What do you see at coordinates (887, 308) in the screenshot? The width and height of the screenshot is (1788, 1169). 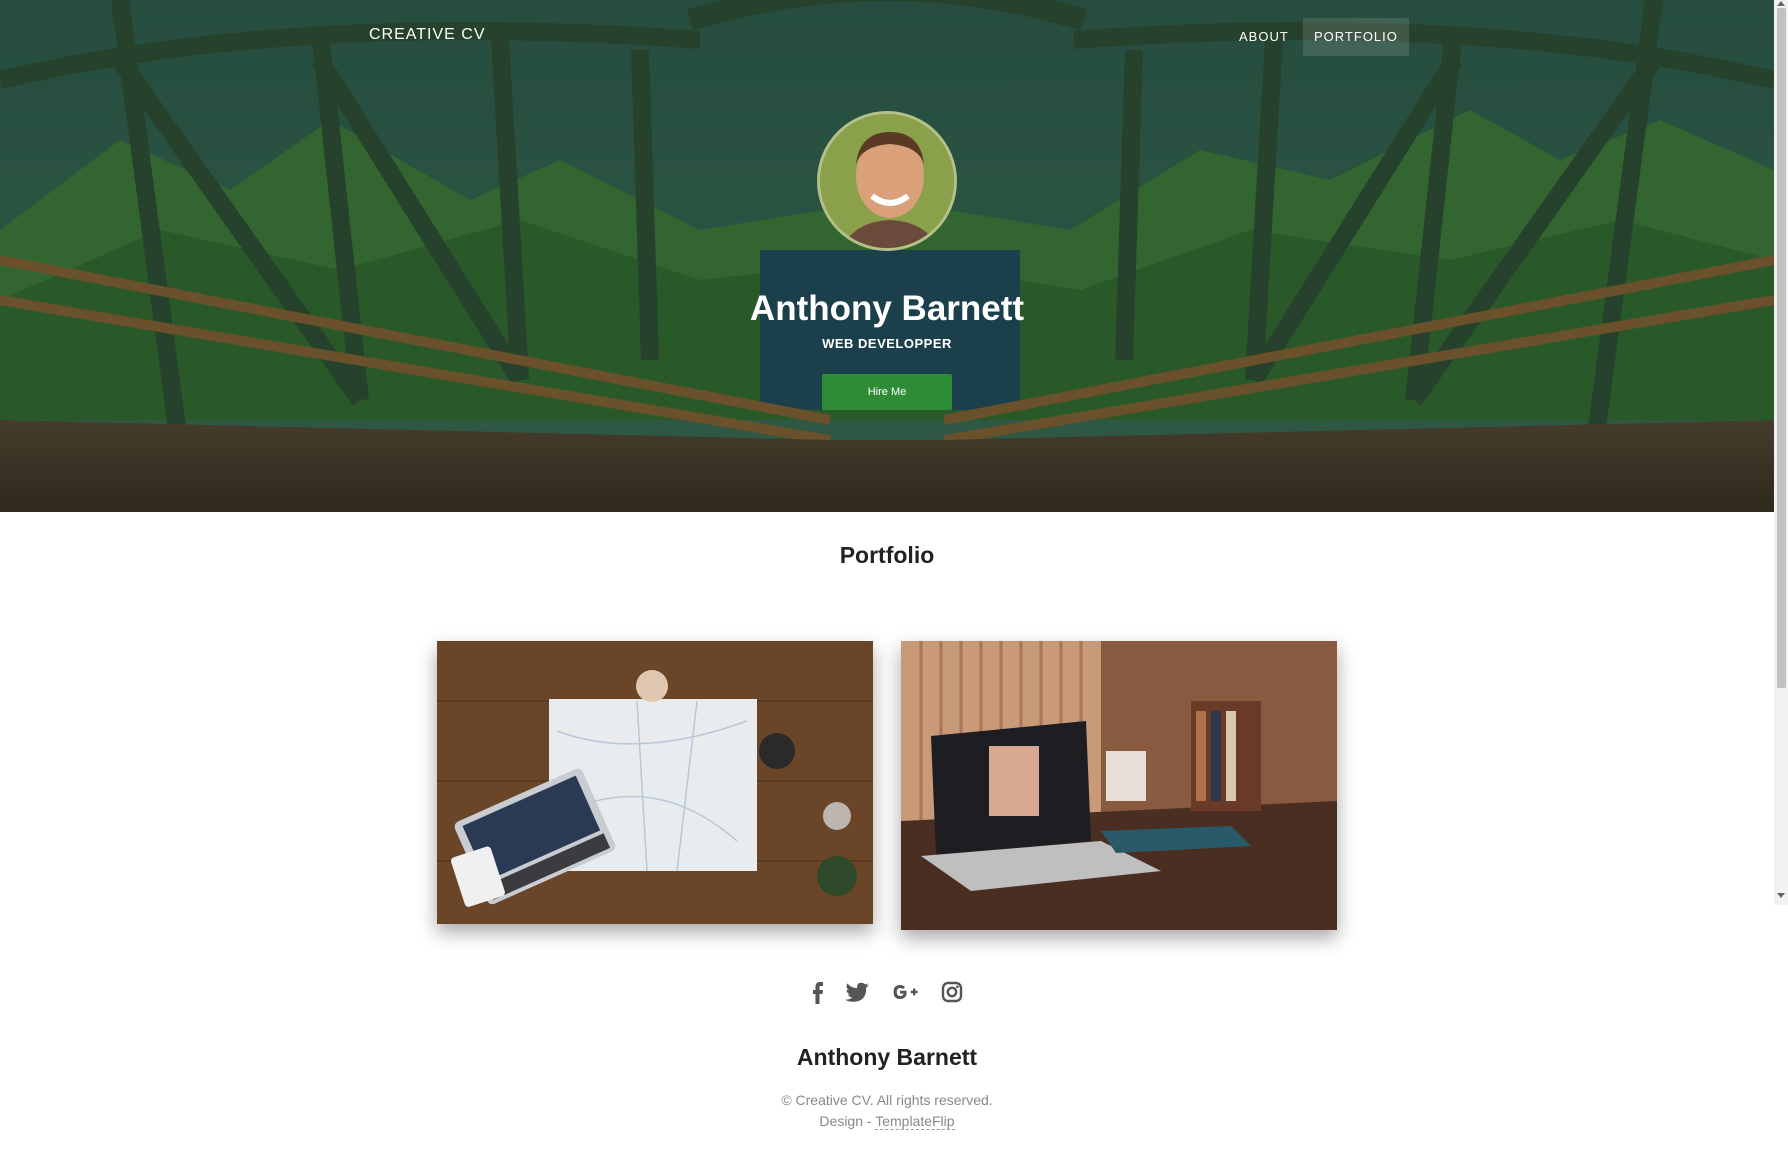 I see `hero-name: Anthony Barnett` at bounding box center [887, 308].